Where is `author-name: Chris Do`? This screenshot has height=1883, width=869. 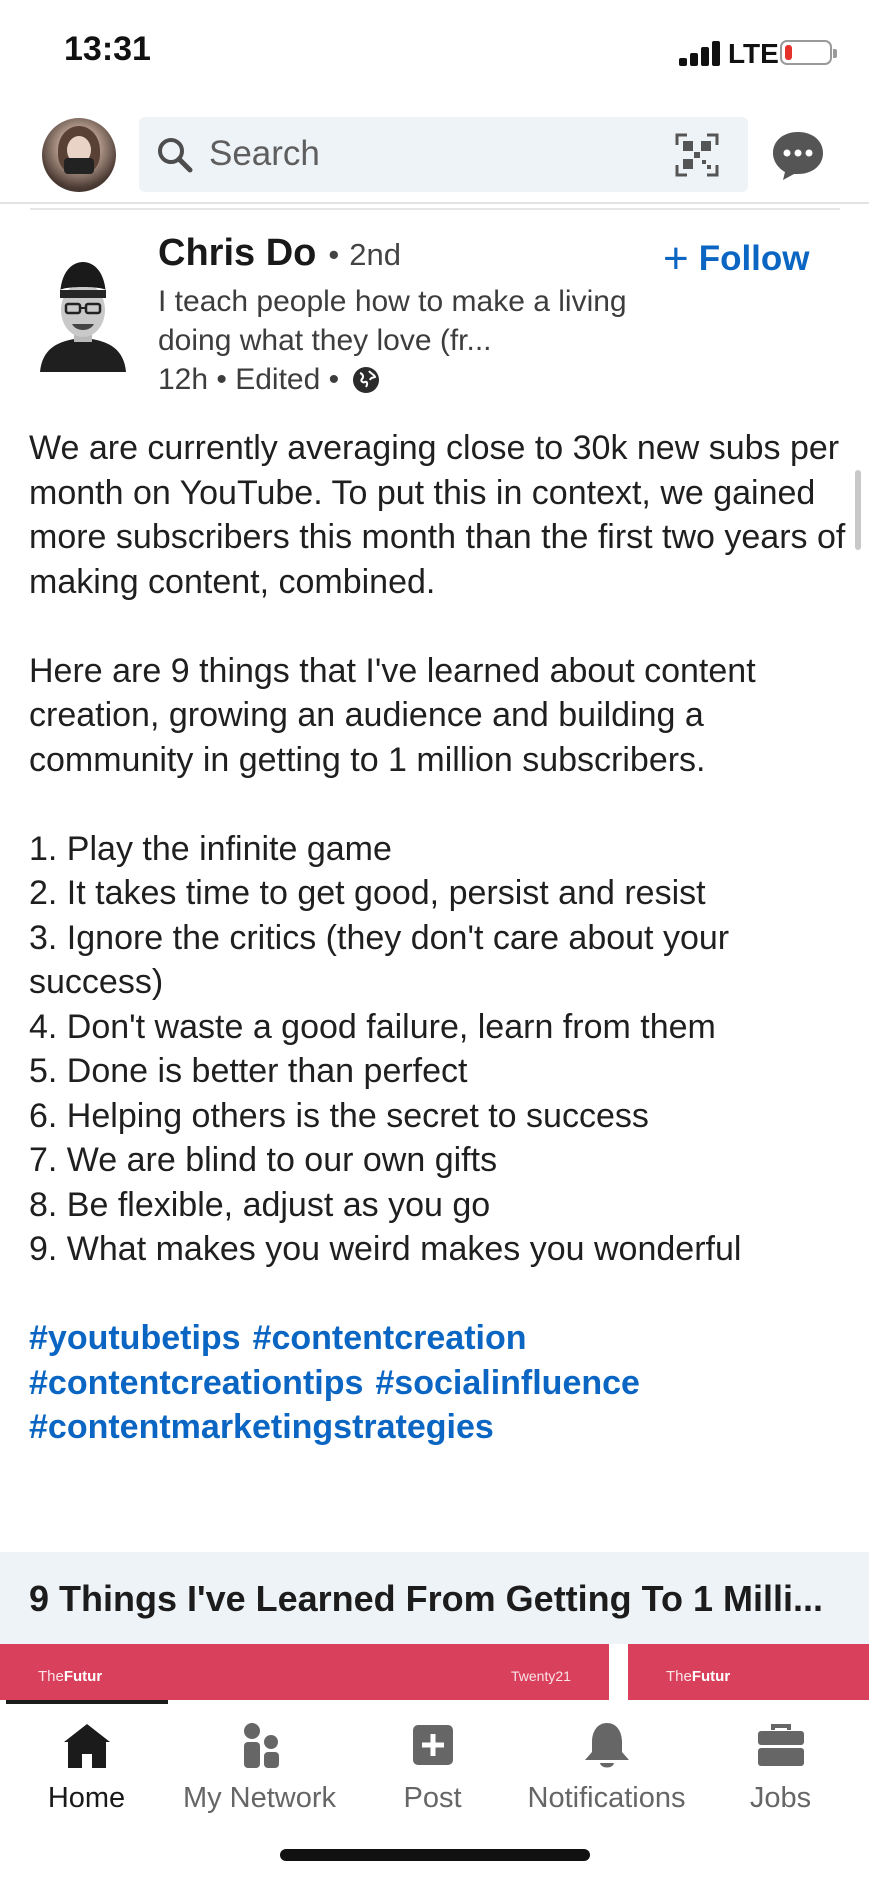
author-name: Chris Do is located at coordinates (237, 253).